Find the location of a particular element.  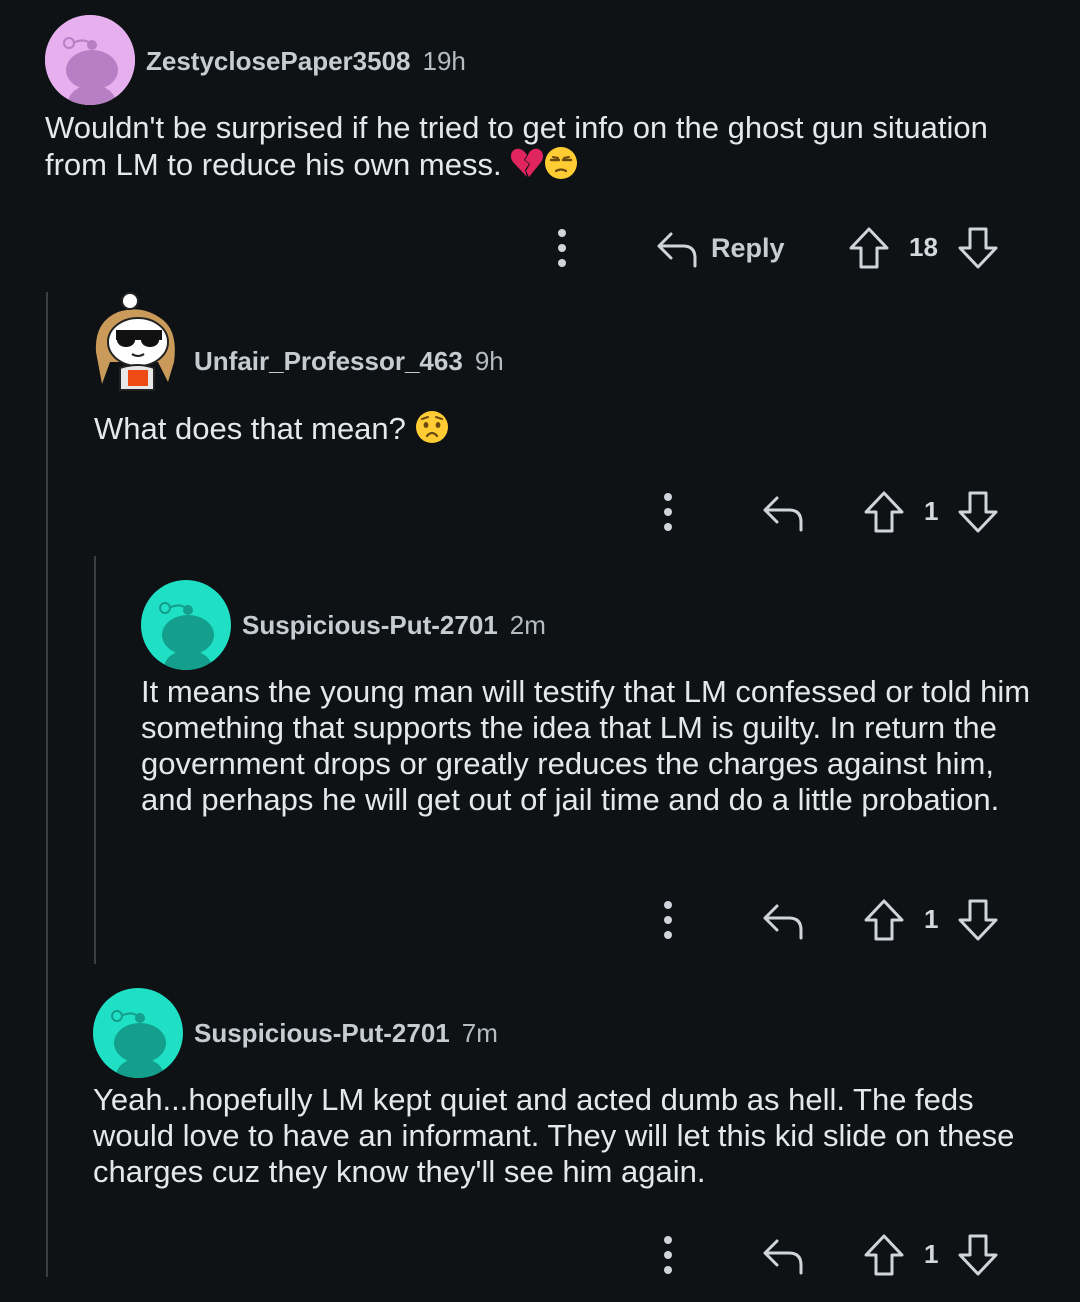

broken-heart-emoji is located at coordinates (527, 167).